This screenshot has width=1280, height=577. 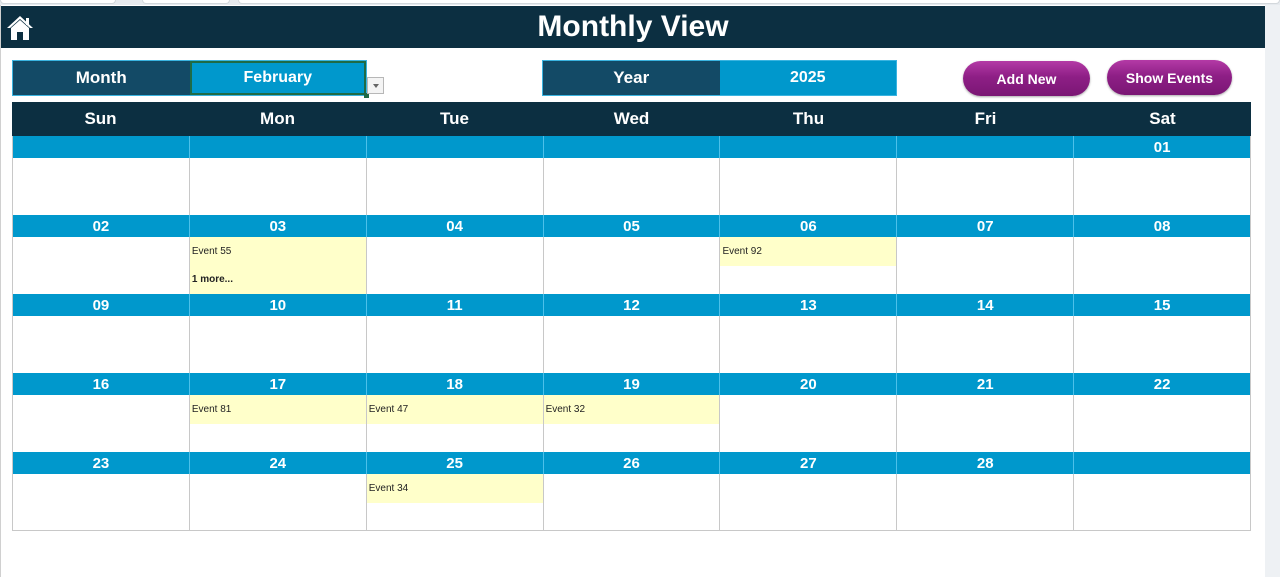 I want to click on show-events-button: Show Events, so click(x=1169, y=77).